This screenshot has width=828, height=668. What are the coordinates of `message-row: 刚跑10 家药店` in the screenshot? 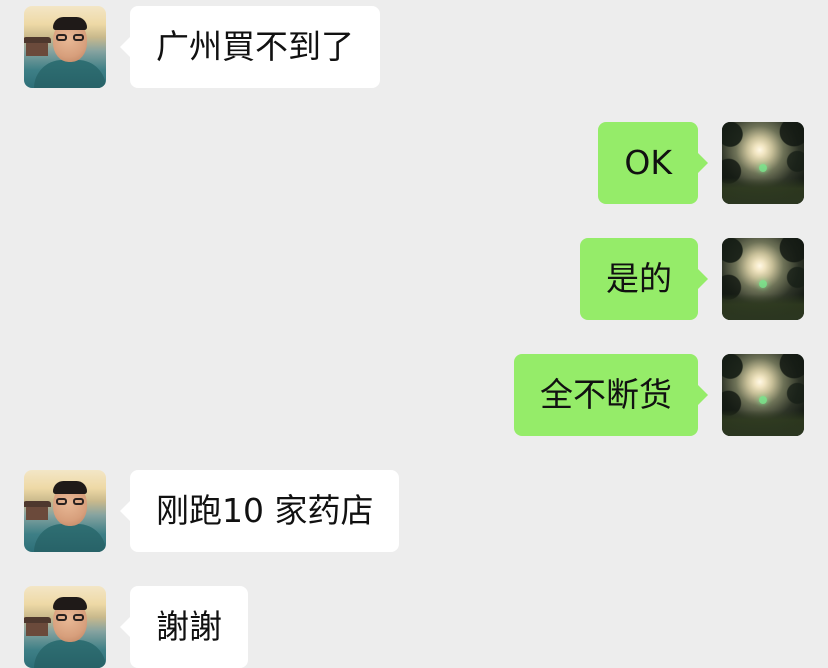 It's located at (414, 511).